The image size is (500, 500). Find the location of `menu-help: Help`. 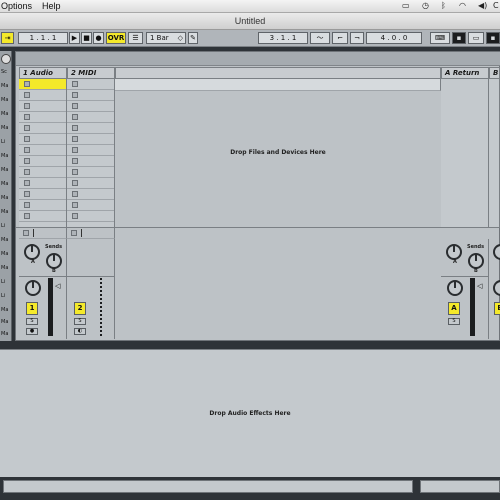

menu-help: Help is located at coordinates (51, 6).